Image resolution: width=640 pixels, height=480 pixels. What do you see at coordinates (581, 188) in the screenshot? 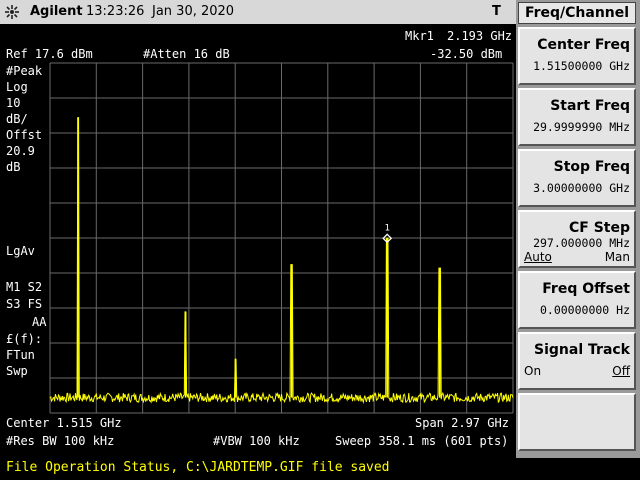
I see `stop-freq-value: 3.00000000 GHz` at bounding box center [581, 188].